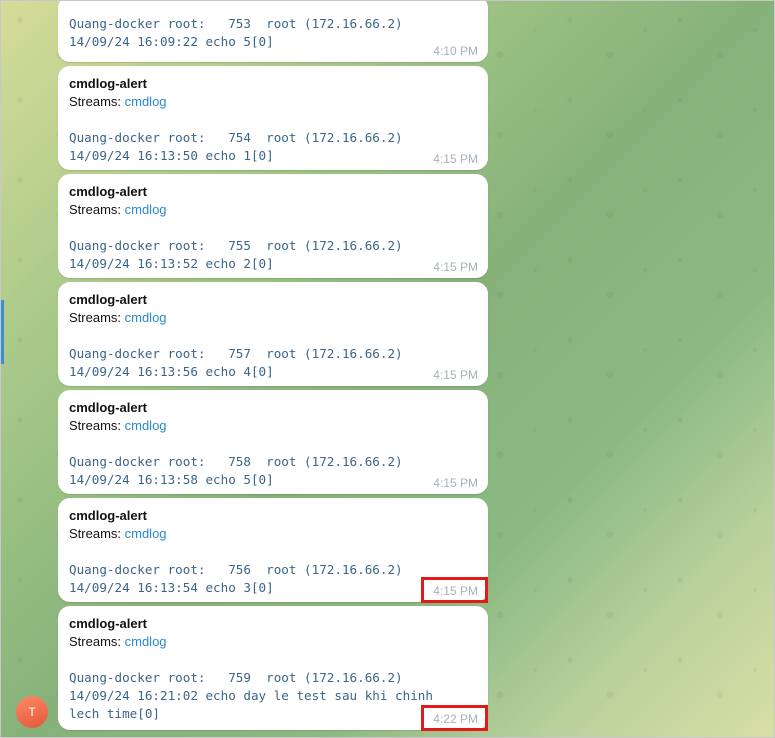  What do you see at coordinates (114, 713) in the screenshot?
I see `message-log-line: lech time[0]` at bounding box center [114, 713].